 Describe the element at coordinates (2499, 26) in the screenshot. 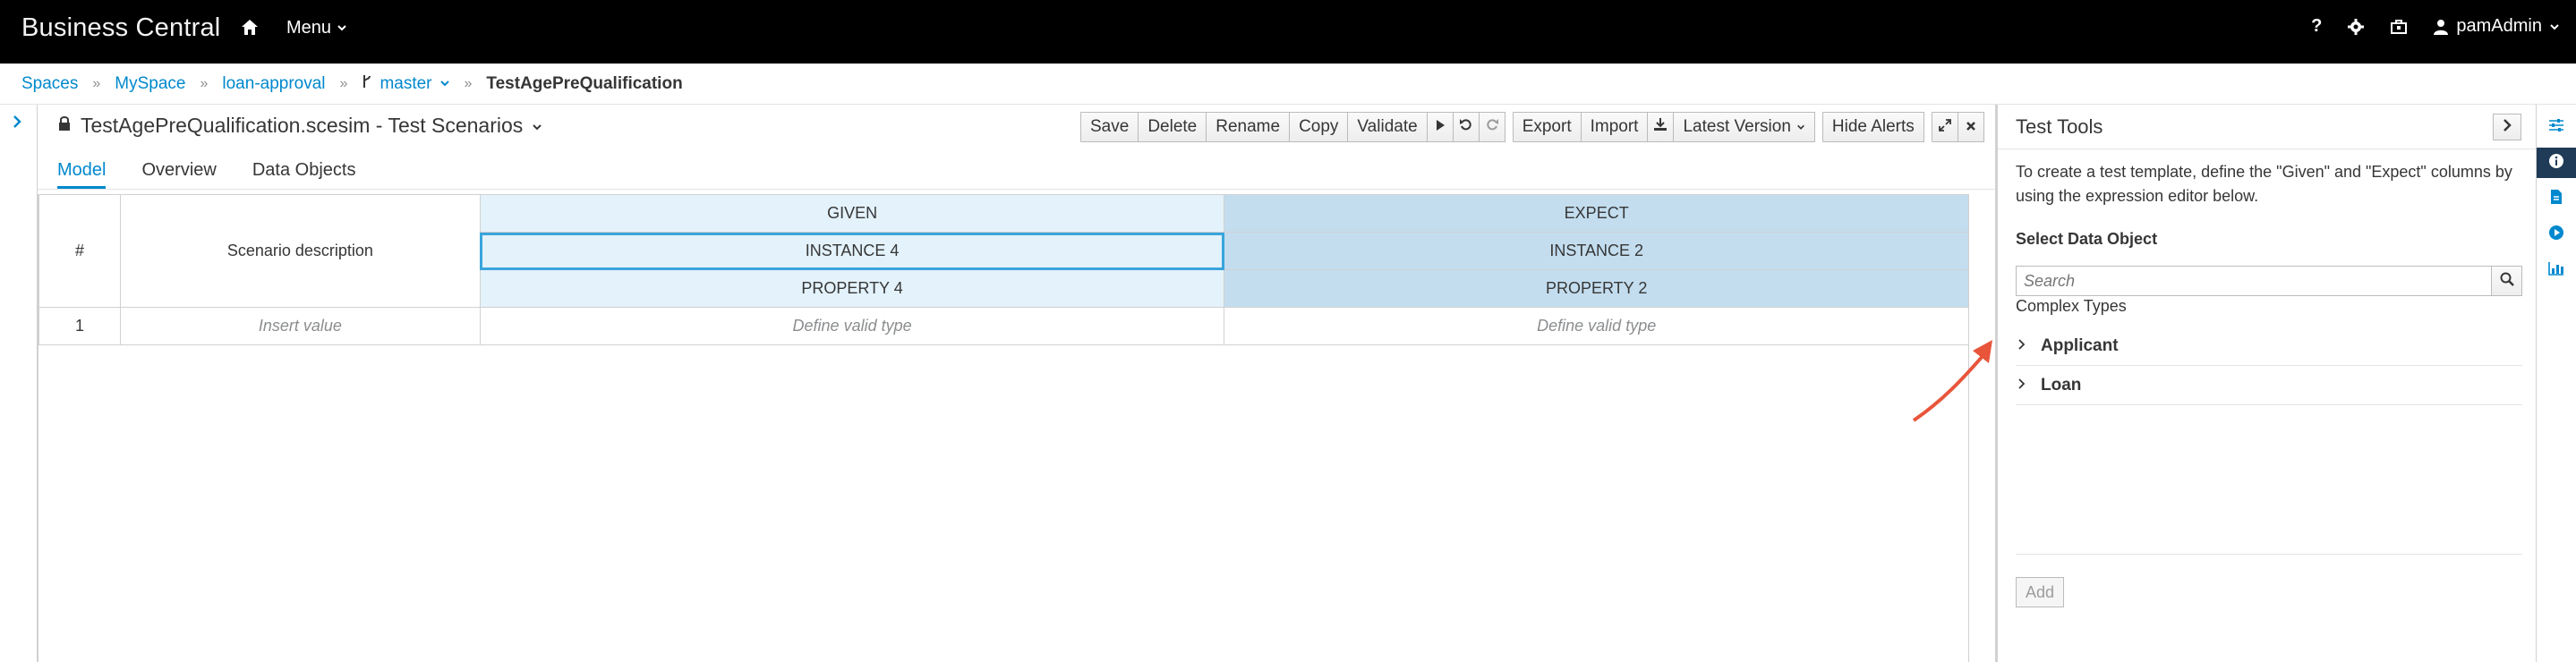

I see `user-name: pamAdmin` at that location.